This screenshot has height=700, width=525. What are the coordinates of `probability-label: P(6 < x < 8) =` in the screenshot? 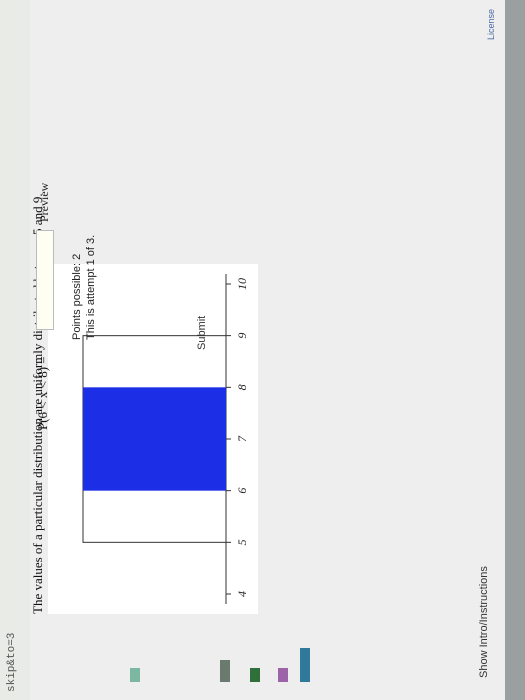 It's located at (42, 393).